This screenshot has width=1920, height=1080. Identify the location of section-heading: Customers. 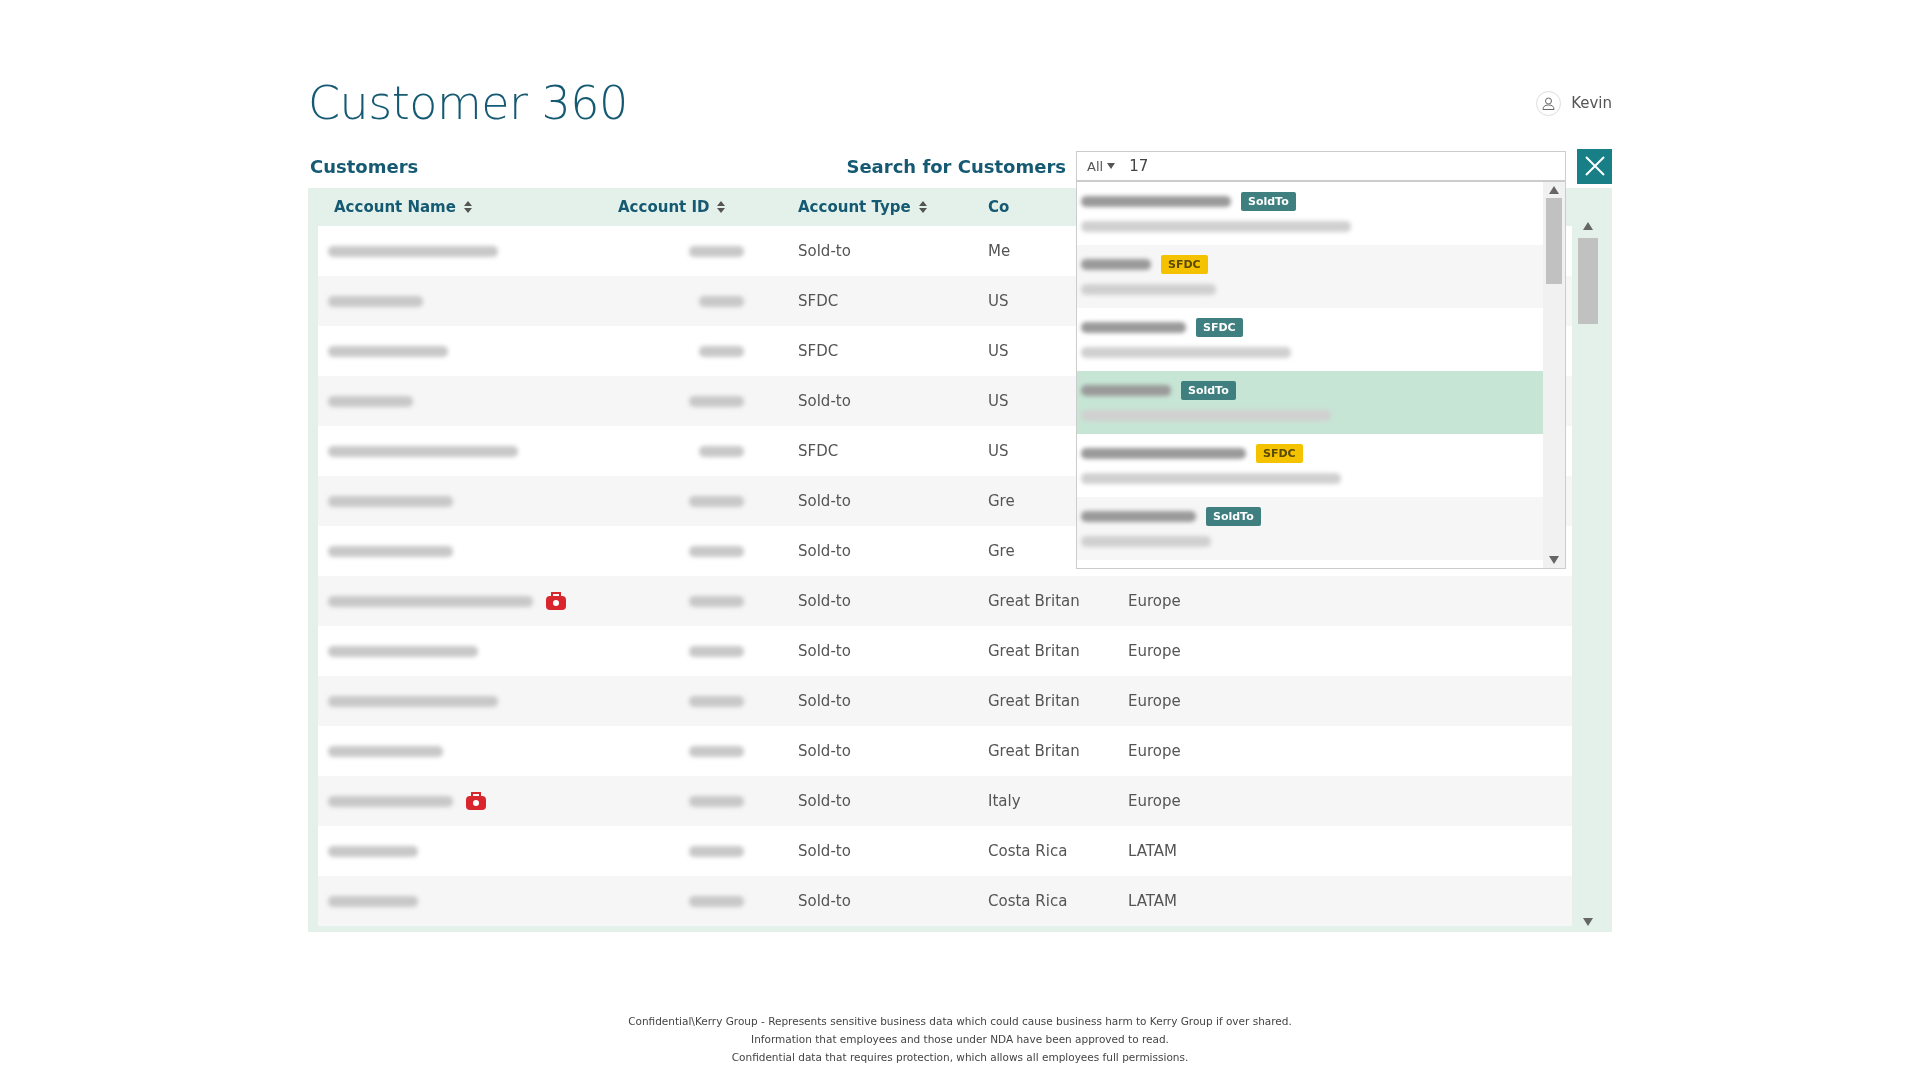
(364, 166).